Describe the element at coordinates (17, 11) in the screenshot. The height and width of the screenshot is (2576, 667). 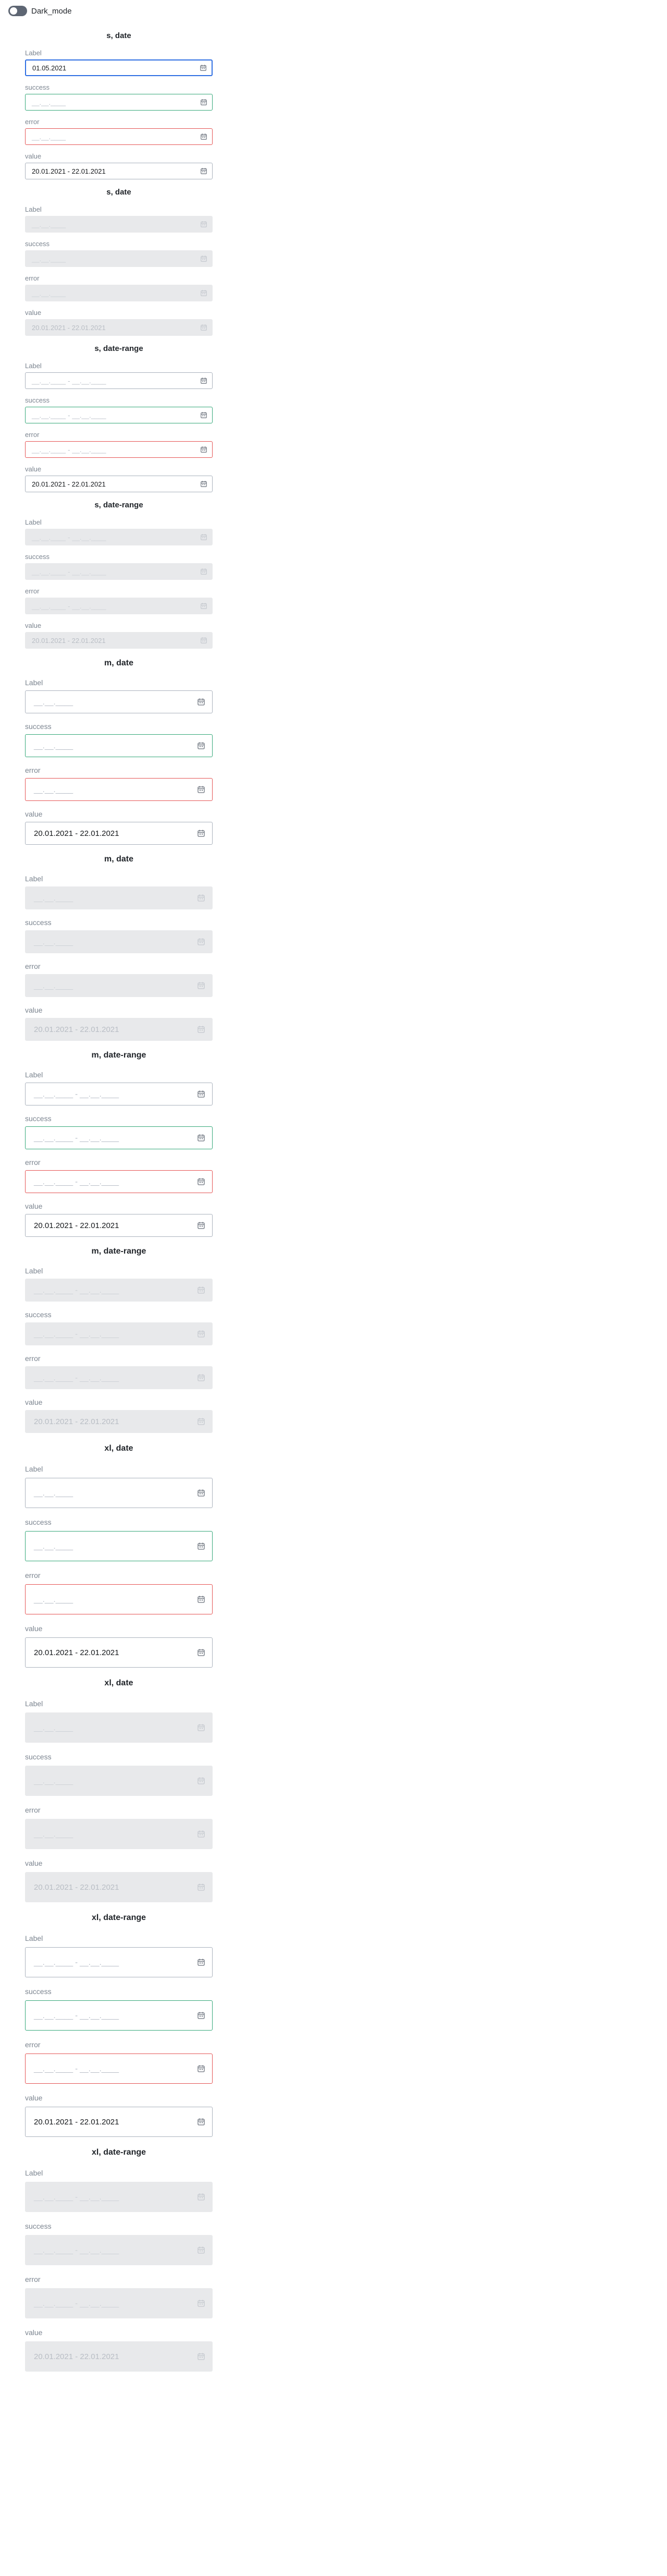
I see `dark-mode-toggle` at that location.